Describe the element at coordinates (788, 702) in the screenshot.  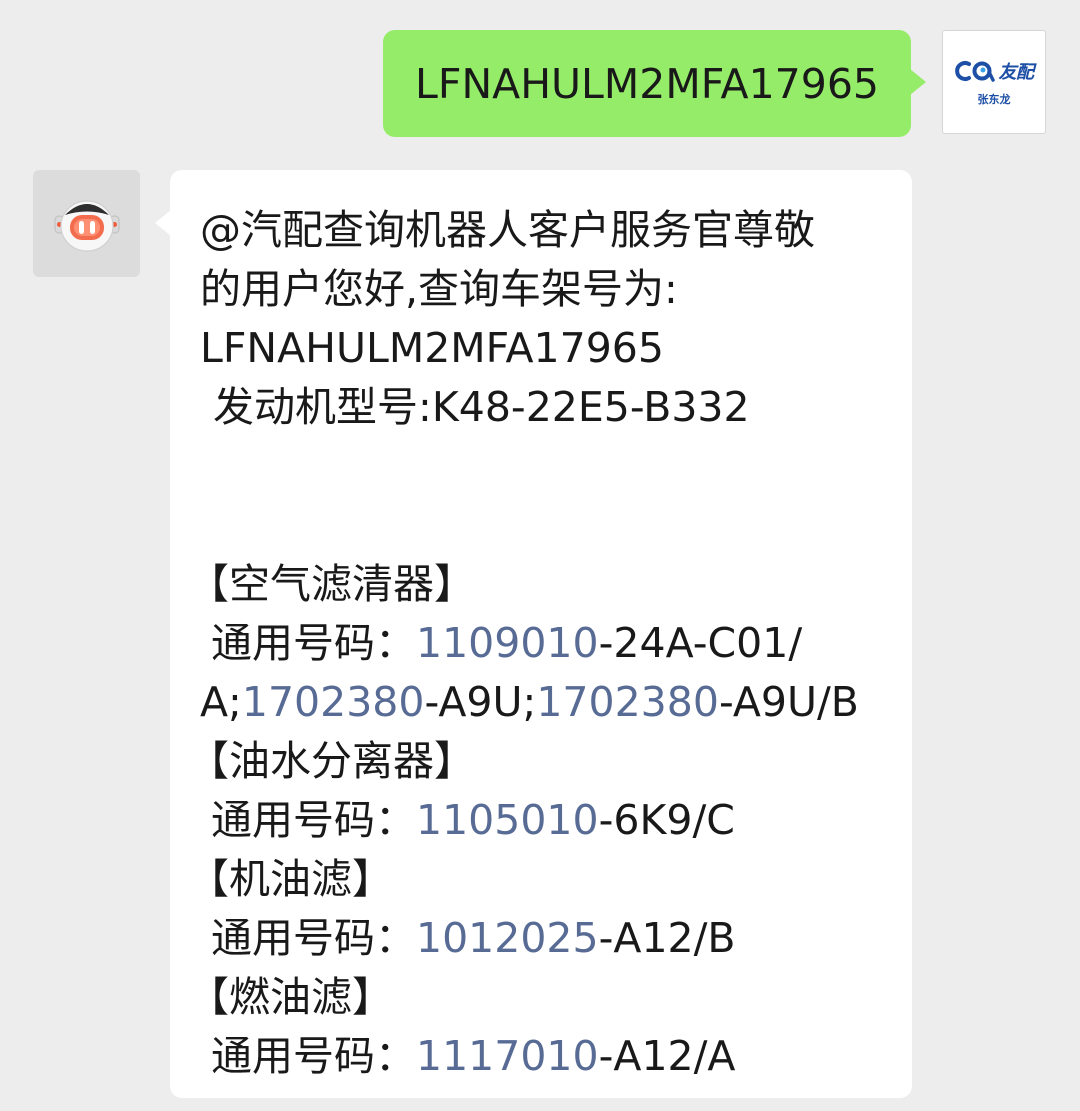
I see `part-number-suffix: -A9U/B` at that location.